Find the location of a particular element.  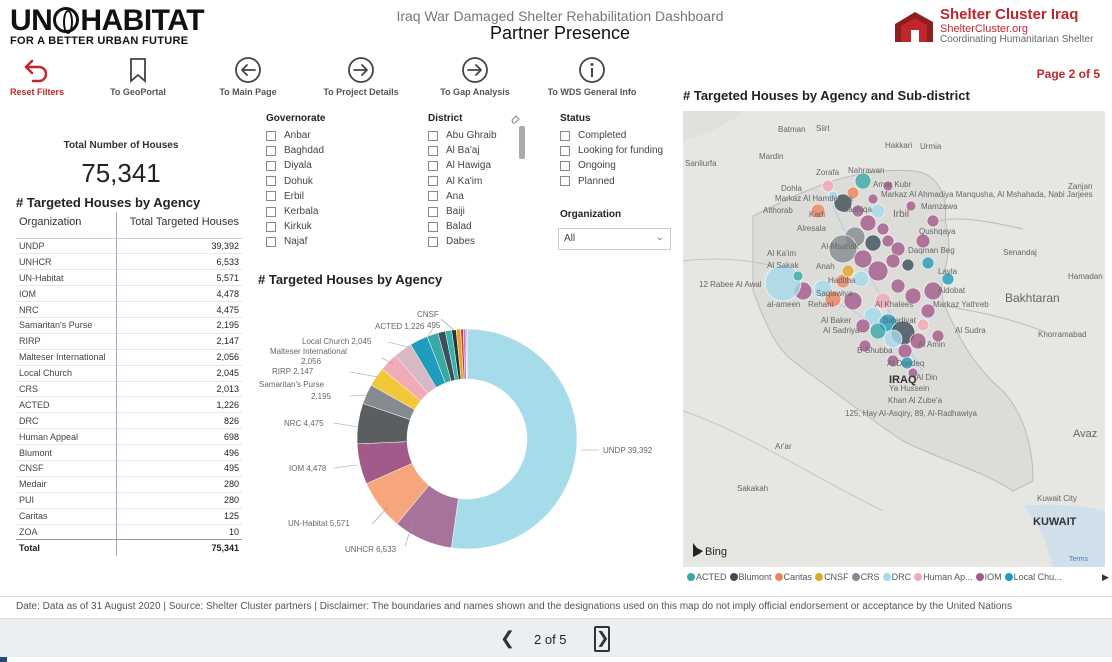

table-row: UNHCR 6,533 is located at coordinates (129, 261).